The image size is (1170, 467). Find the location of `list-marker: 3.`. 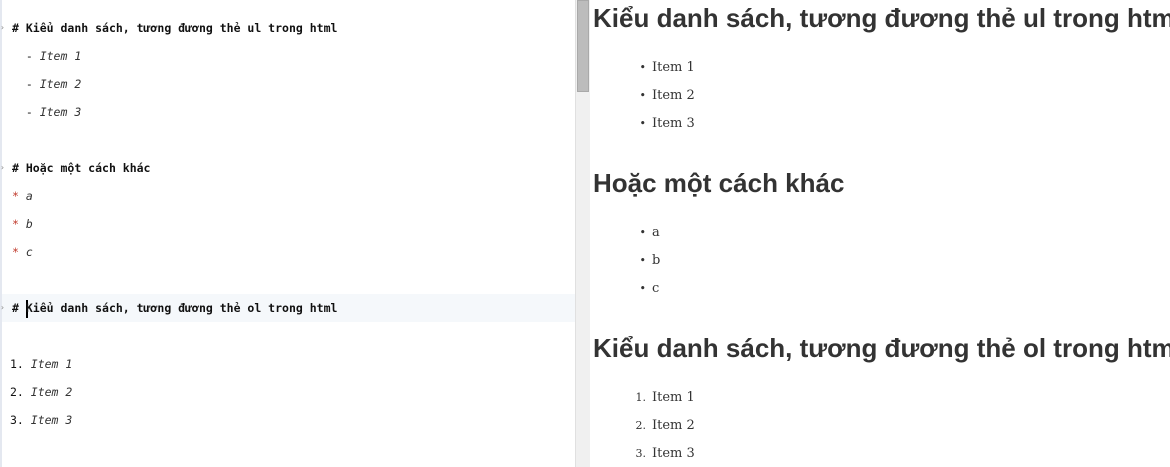

list-marker: 3. is located at coordinates (20, 420).